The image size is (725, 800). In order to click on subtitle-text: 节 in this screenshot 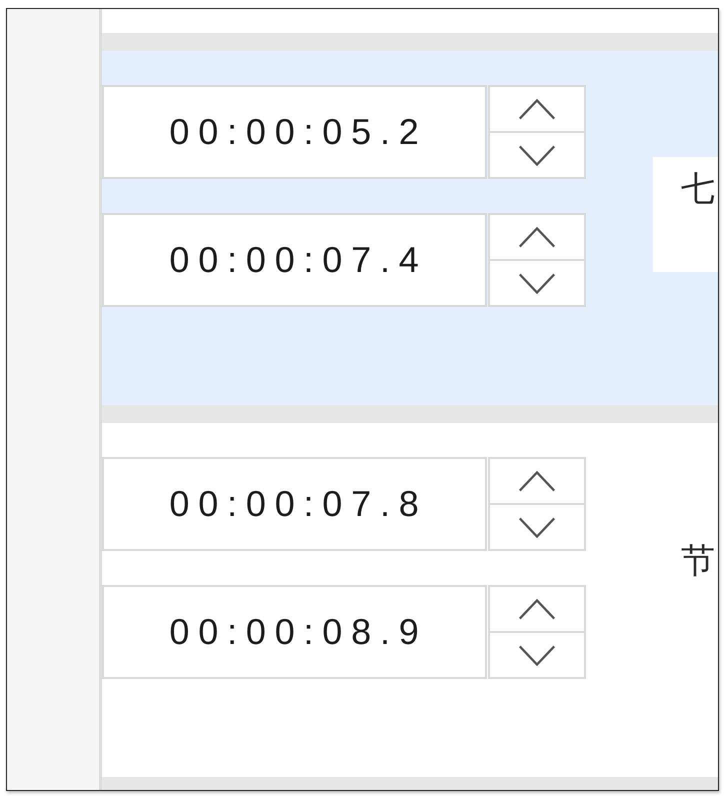, I will do `click(698, 561)`.